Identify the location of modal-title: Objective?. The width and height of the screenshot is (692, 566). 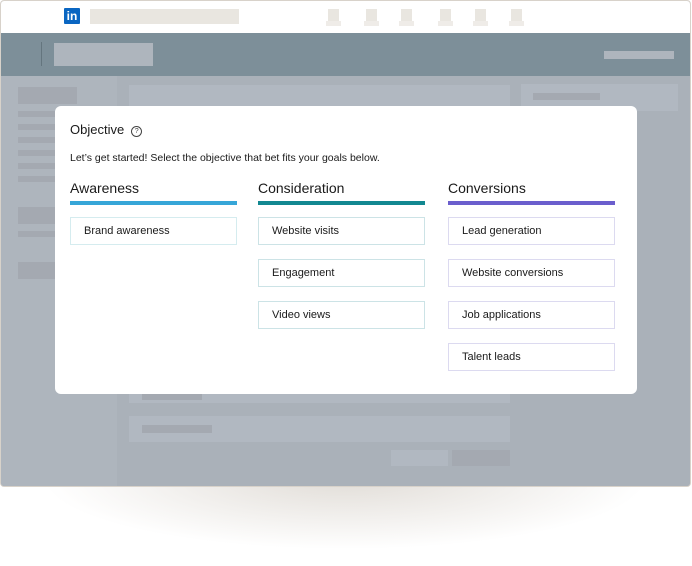
(106, 129).